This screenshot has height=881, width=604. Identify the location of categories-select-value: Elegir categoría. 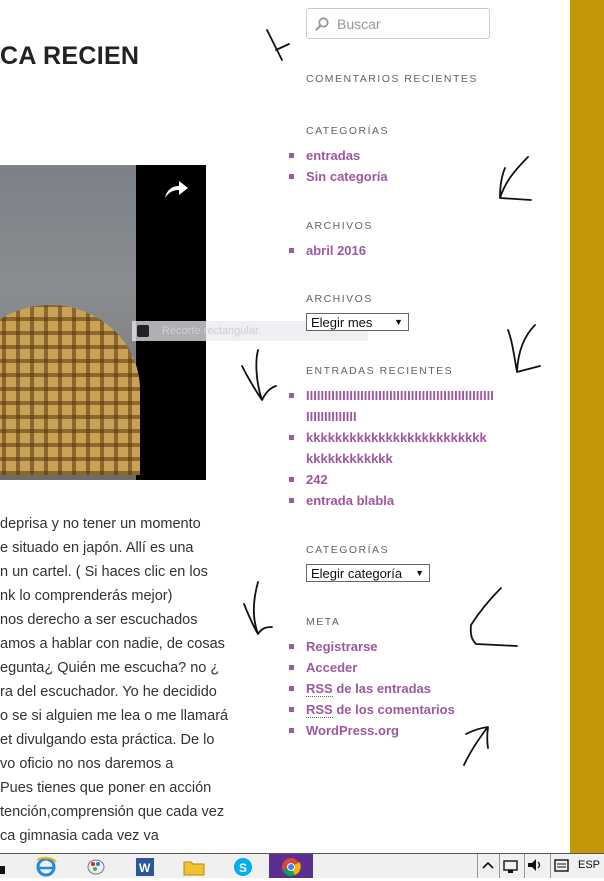
(357, 573).